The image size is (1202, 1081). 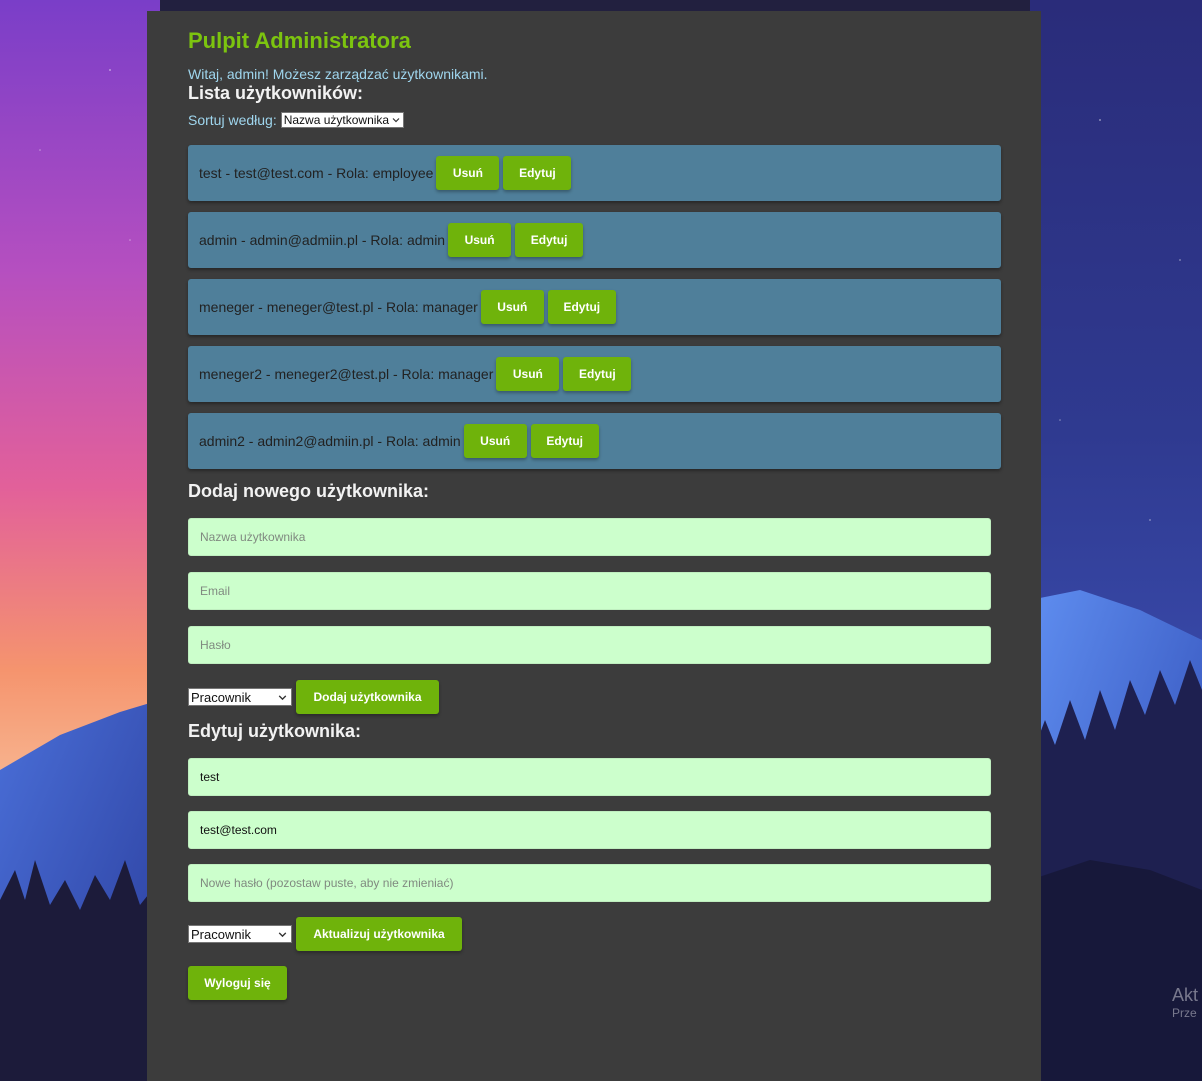 What do you see at coordinates (221, 934) in the screenshot?
I see `edit-role-select-value: Pracownik` at bounding box center [221, 934].